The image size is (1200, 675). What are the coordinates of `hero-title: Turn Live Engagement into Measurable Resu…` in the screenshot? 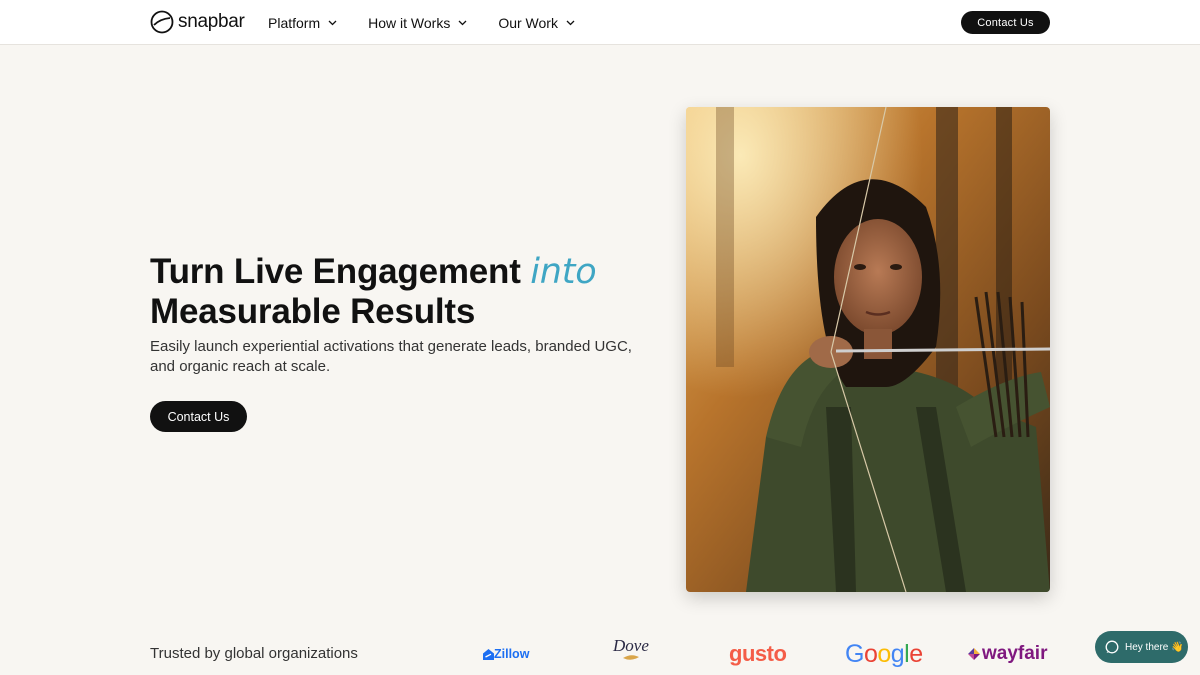 It's located at (410, 292).